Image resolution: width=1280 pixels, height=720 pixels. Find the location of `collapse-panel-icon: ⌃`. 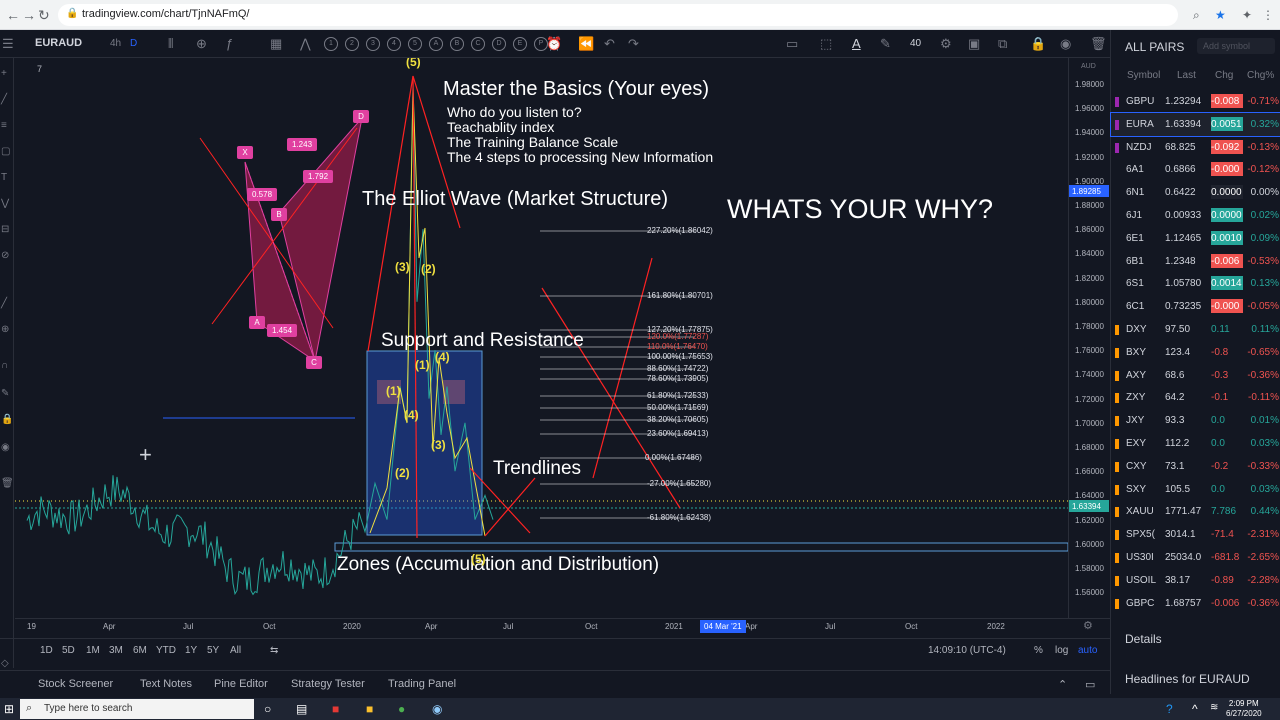

collapse-panel-icon: ⌃ is located at coordinates (1062, 684).